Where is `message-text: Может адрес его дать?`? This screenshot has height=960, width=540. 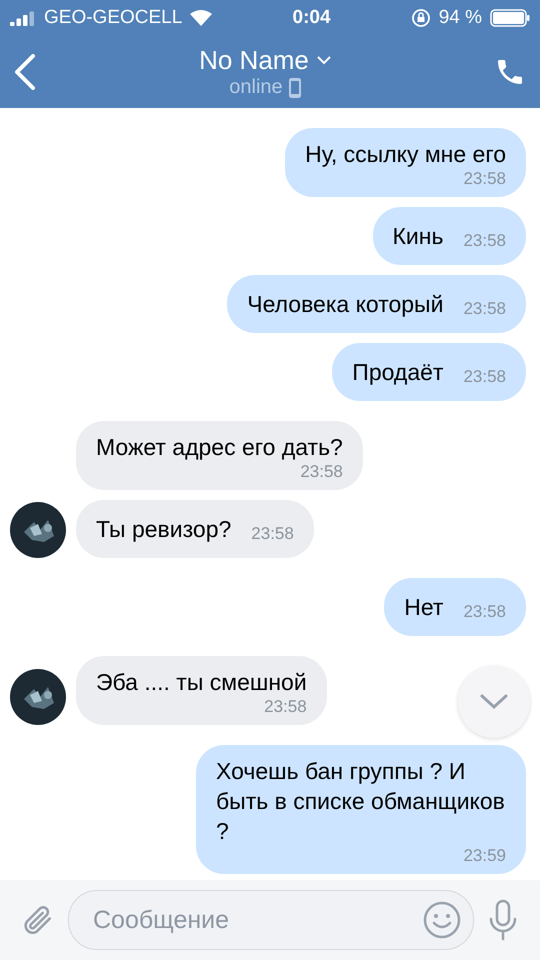
message-text: Может адрес его дать? is located at coordinates (219, 447).